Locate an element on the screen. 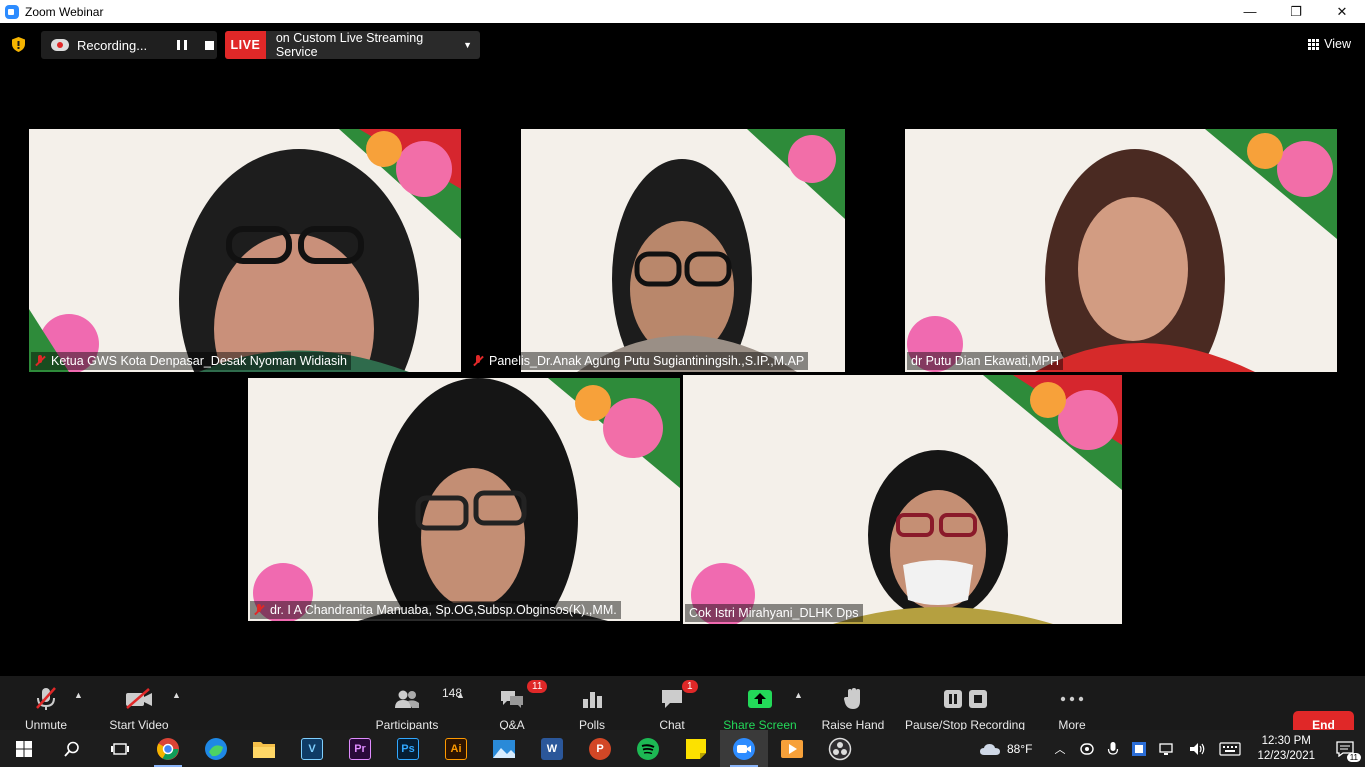 The image size is (1365, 767). taskbar-app-photoshop: Ps is located at coordinates (408, 748).